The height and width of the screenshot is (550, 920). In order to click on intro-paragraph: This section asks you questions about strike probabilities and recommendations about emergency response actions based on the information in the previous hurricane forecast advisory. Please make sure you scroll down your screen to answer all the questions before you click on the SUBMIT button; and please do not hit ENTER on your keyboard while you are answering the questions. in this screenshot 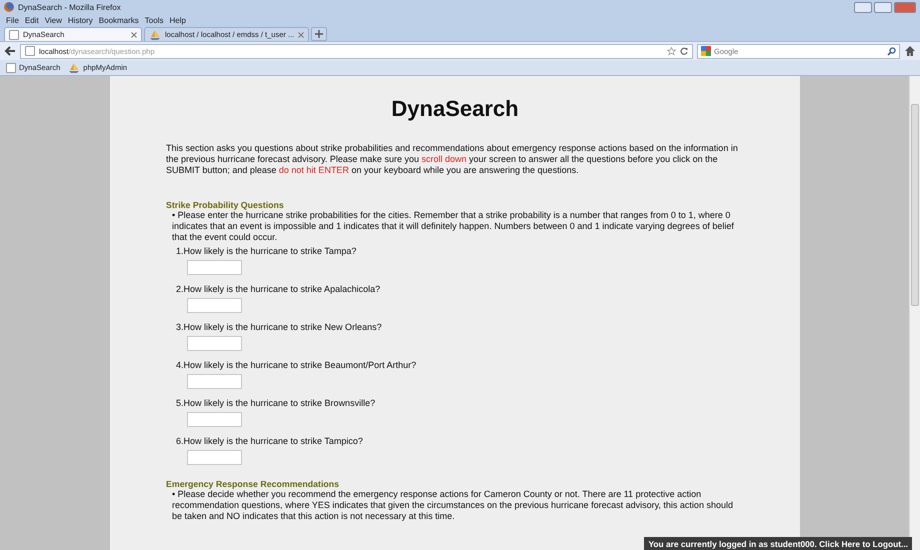, I will do `click(452, 159)`.